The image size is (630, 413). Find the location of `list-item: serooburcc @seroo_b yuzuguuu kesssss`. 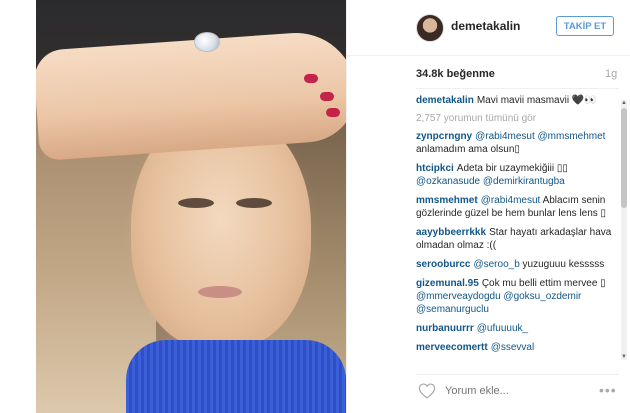

list-item: serooburcc @seroo_b yuzuguuu kesssss is located at coordinates (516, 264).